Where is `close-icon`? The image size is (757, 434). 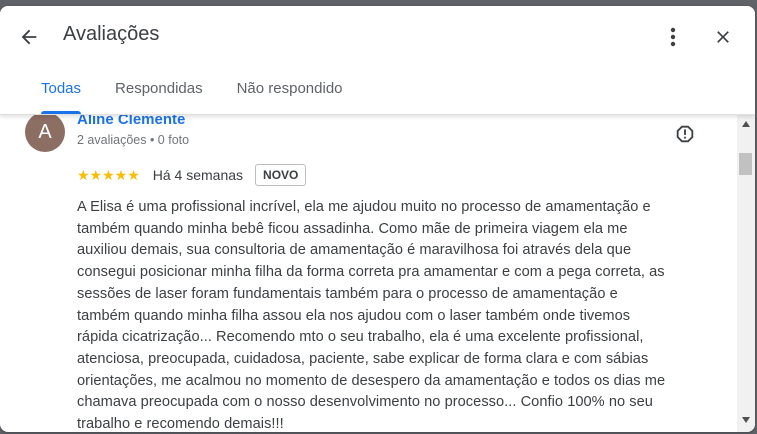 close-icon is located at coordinates (723, 37).